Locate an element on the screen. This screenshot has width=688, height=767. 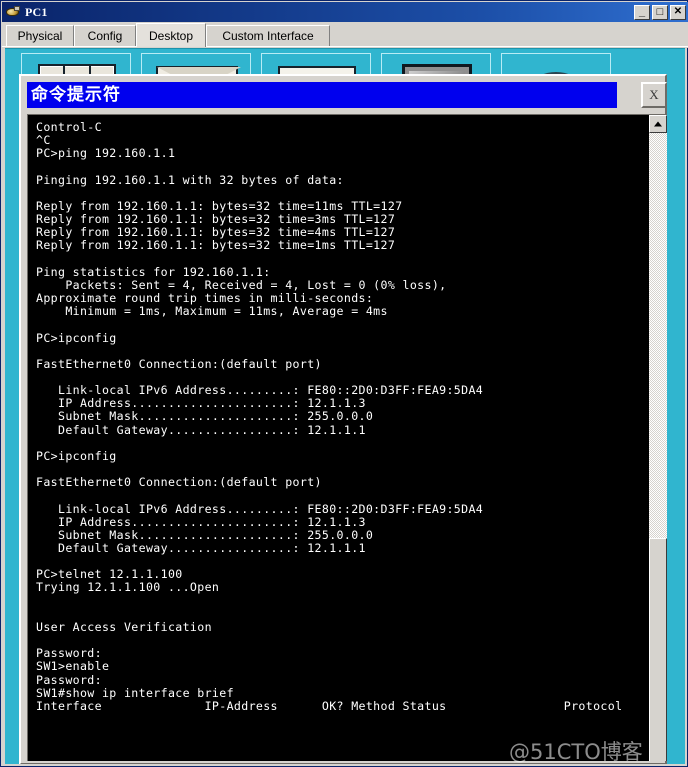
tab-physical: Physical is located at coordinates (40, 35).